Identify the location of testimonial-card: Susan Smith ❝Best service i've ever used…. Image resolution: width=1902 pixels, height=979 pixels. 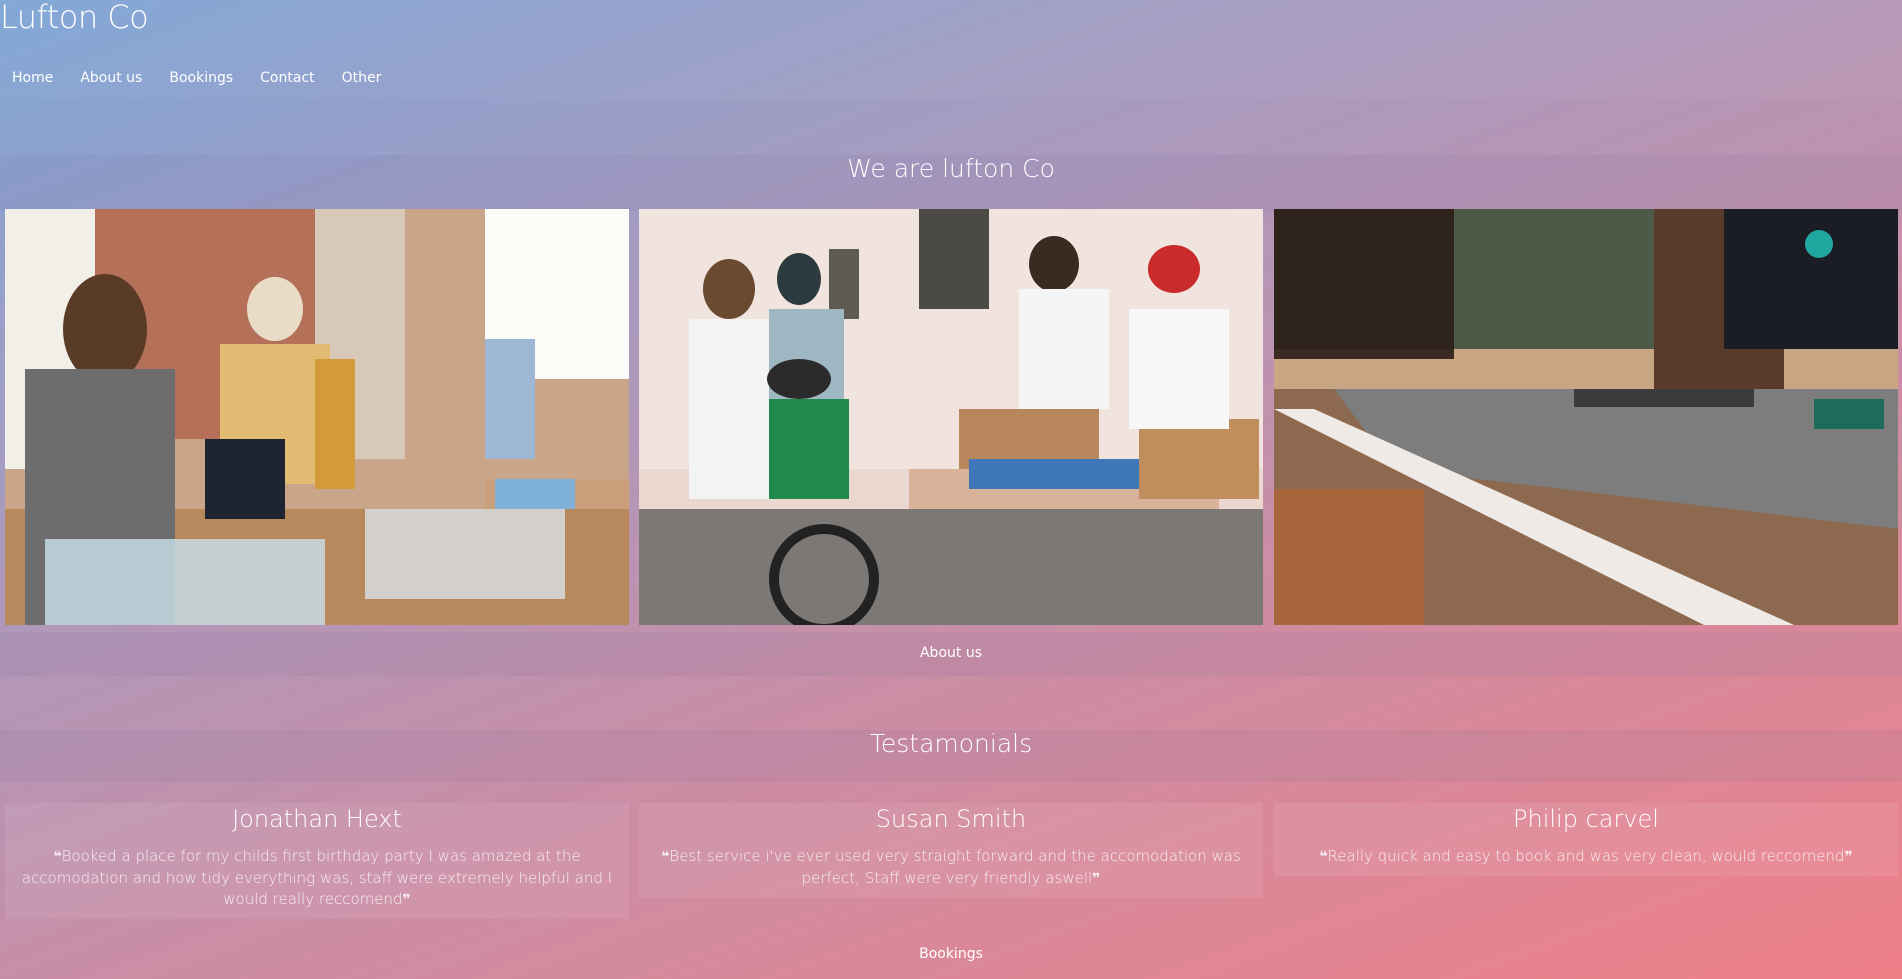
(951, 850).